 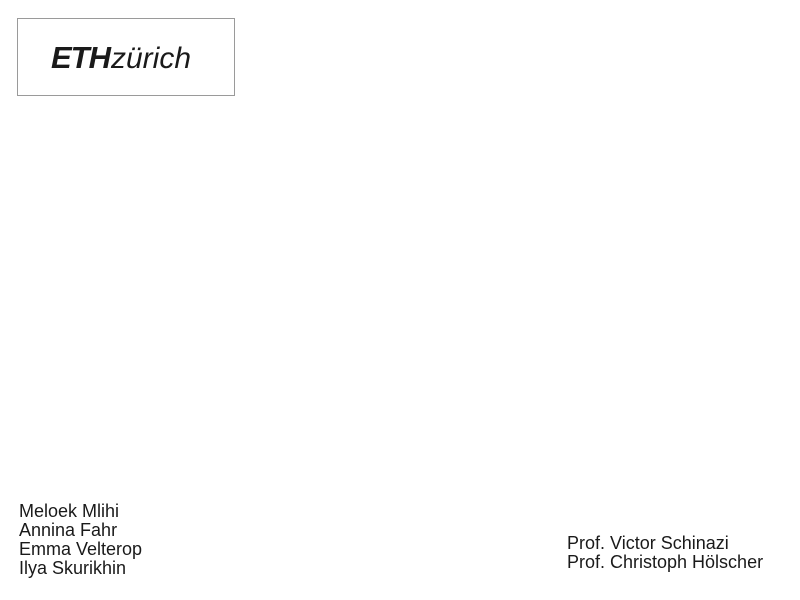 I want to click on eth-zurich-logo: ETH zürich, so click(x=126, y=57).